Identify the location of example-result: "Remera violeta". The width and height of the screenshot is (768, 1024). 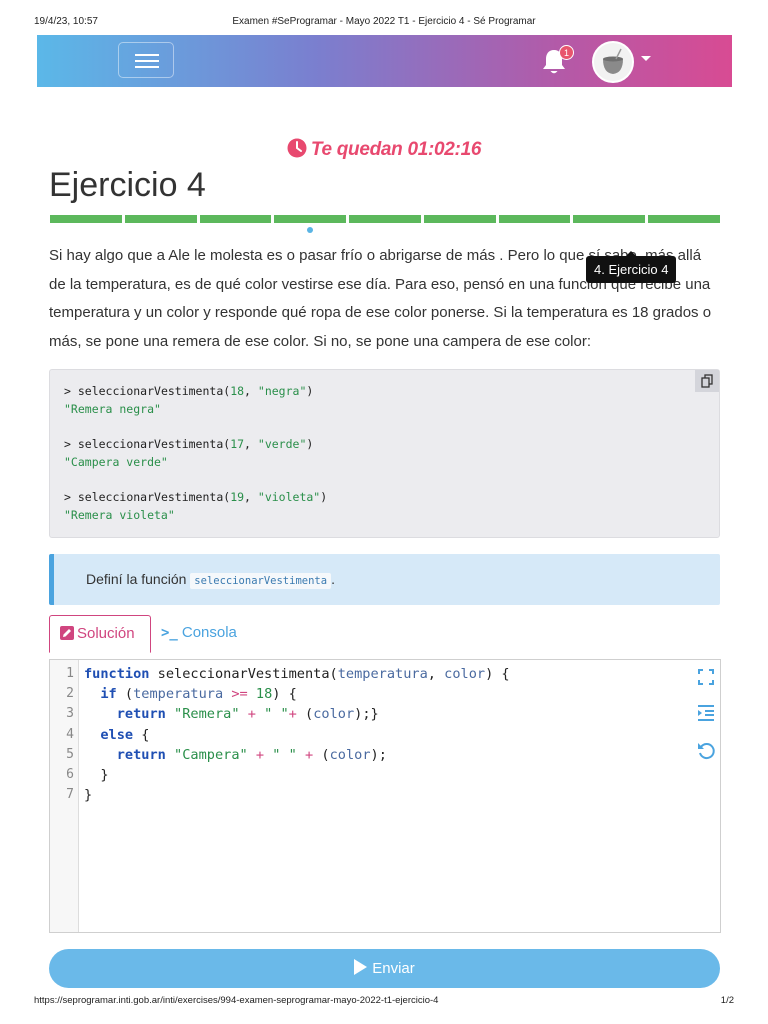
(119, 515).